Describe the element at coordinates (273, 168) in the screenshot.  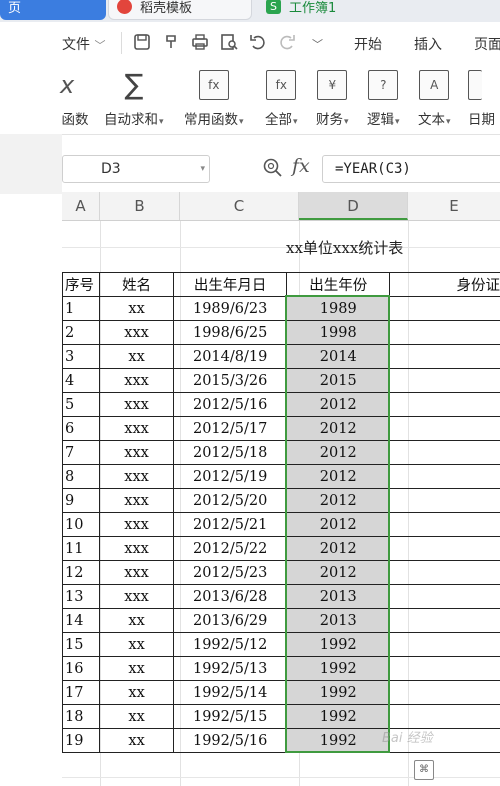
I see `zoom-search-icon` at that location.